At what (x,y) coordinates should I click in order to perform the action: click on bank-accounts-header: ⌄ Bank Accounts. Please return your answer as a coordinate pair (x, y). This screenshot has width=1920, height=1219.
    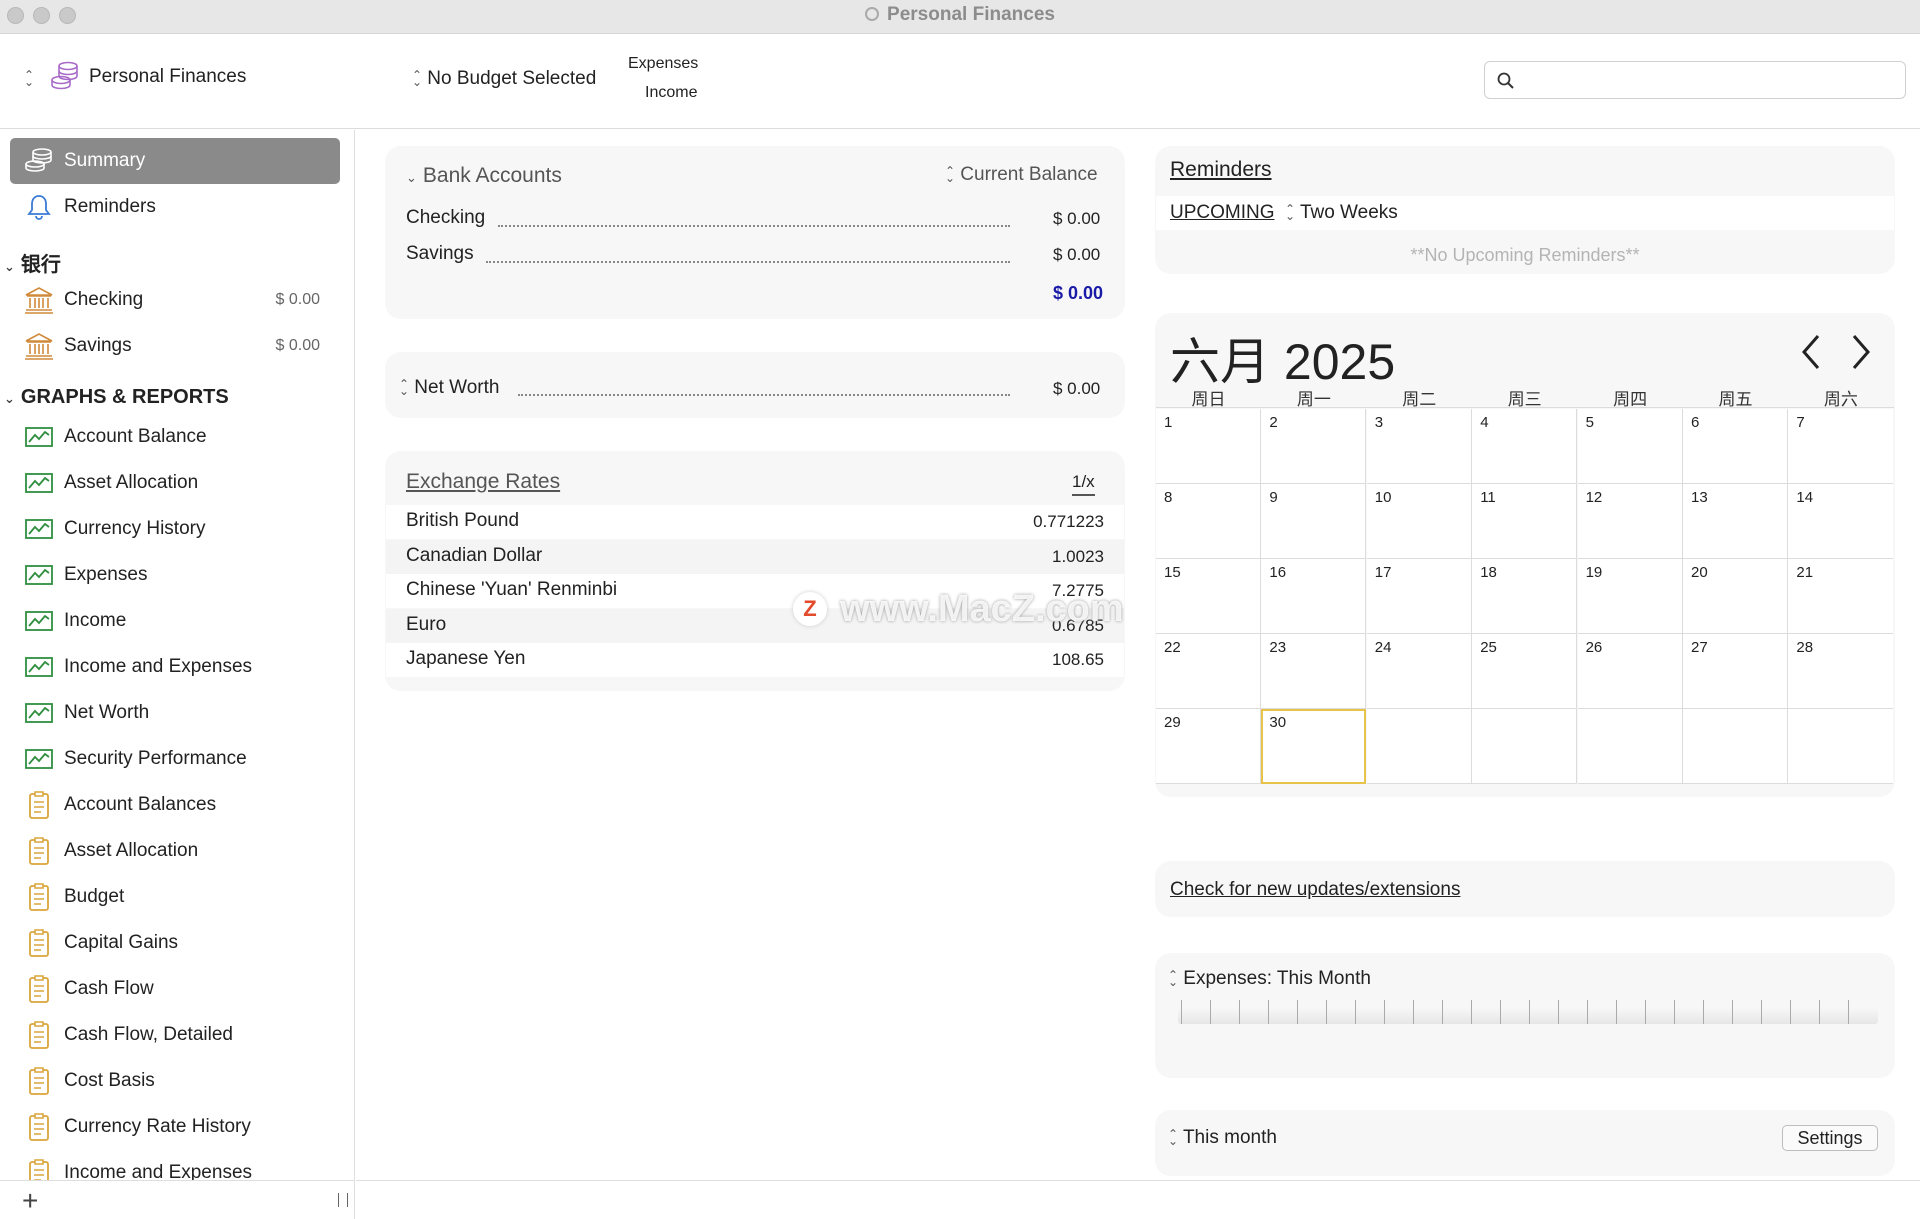
    Looking at the image, I should click on (484, 176).